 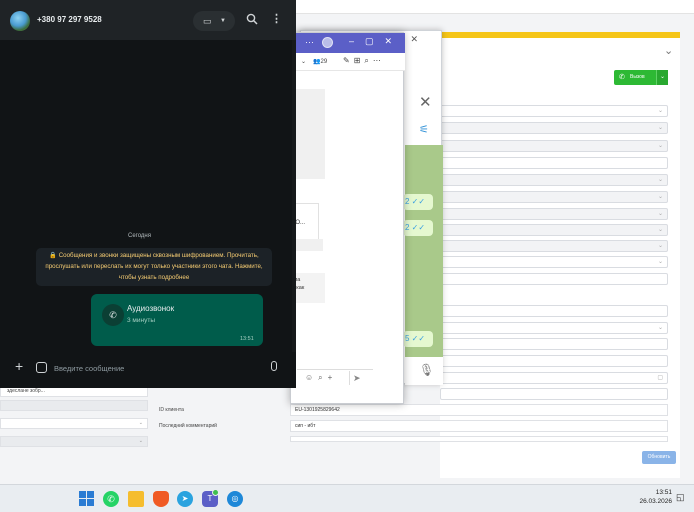 What do you see at coordinates (357, 378) in the screenshot?
I see `send-icon: ➤` at bounding box center [357, 378].